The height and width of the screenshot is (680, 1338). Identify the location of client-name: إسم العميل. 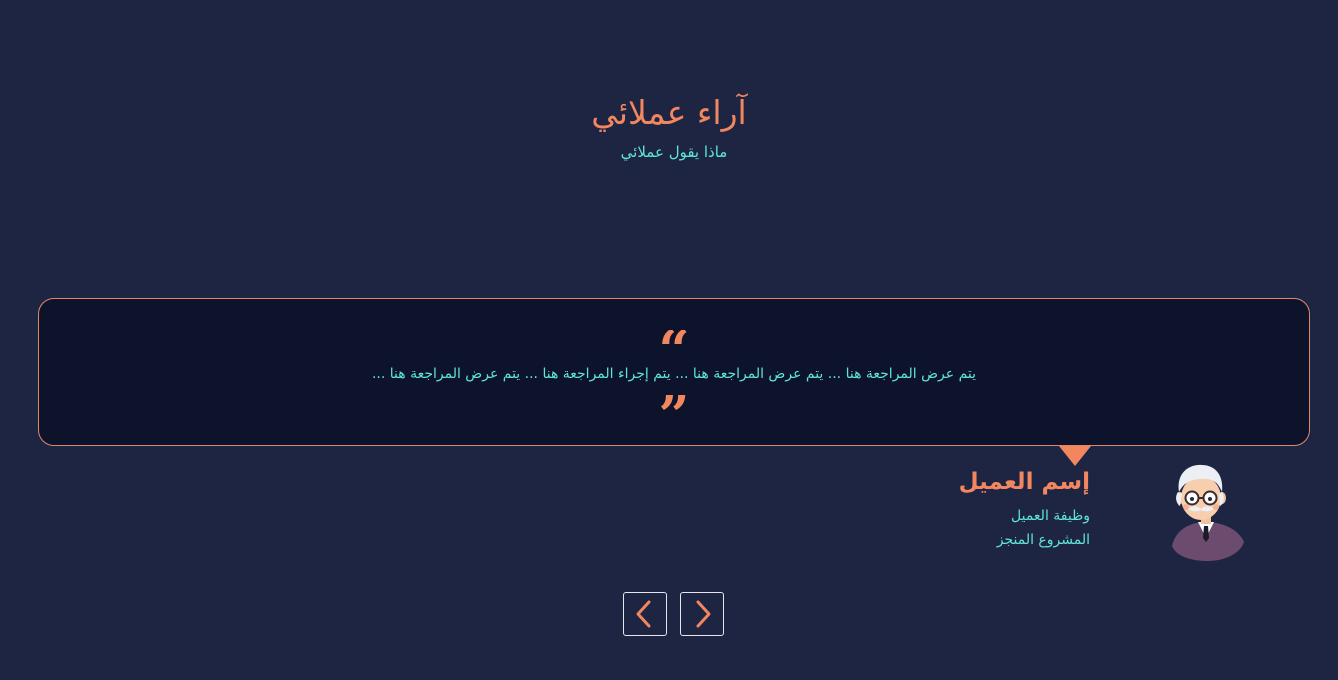
(1024, 482).